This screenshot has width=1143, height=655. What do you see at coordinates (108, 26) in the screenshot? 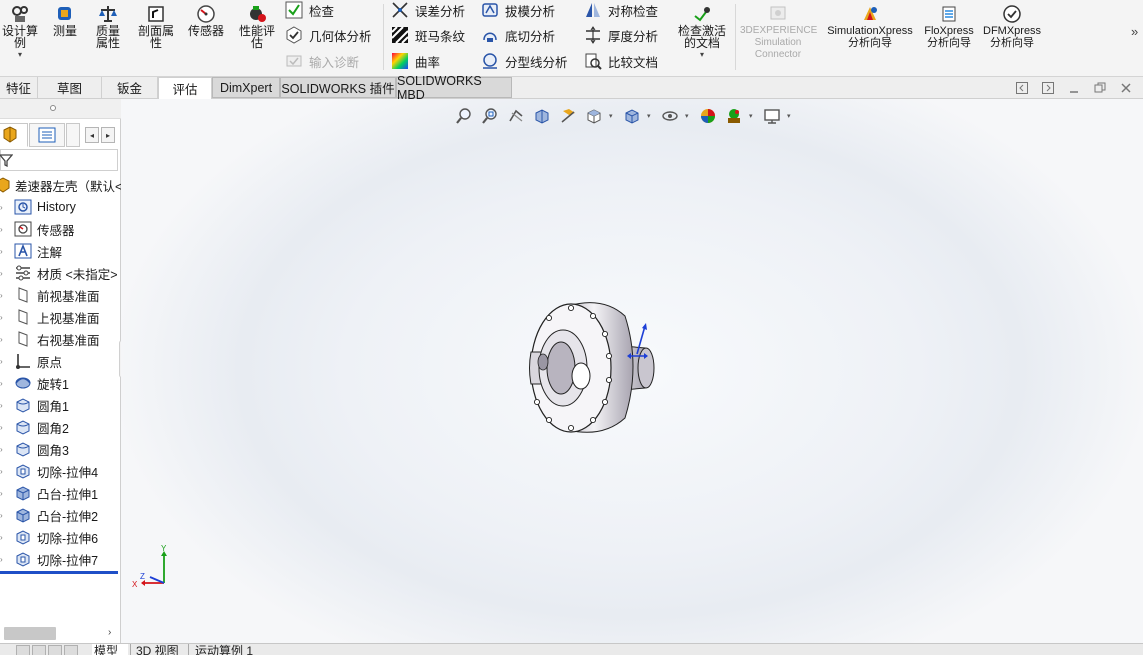
I see `mass-properties-button: 质量属性` at bounding box center [108, 26].